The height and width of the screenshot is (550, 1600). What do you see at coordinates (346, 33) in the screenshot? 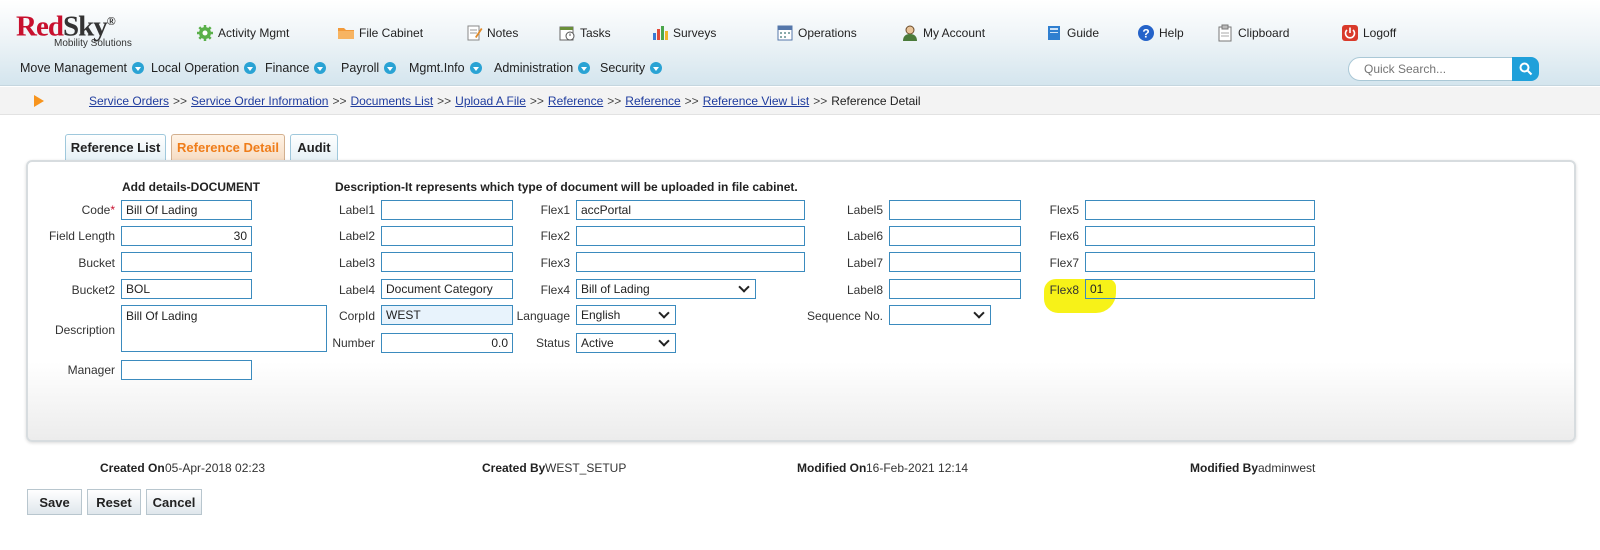
I see `folder-icon` at bounding box center [346, 33].